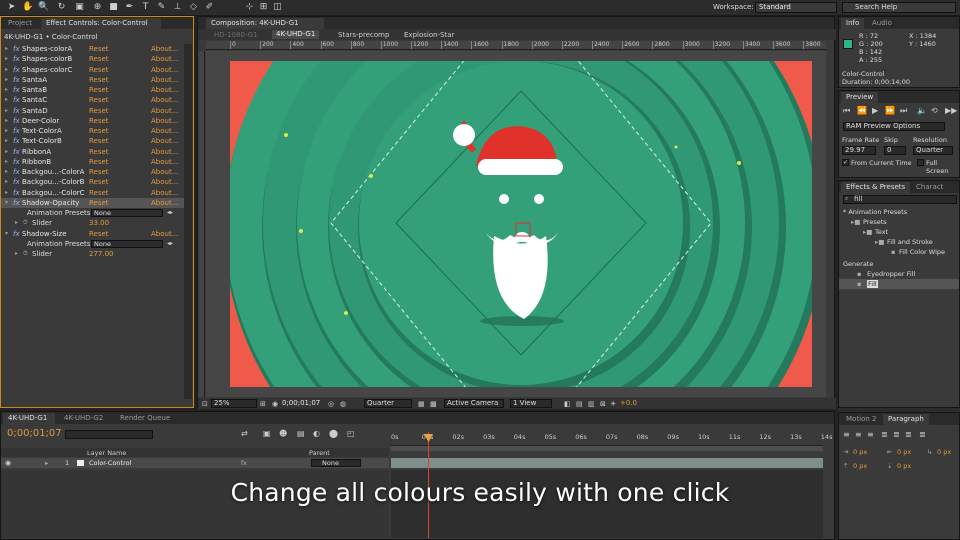 The width and height of the screenshot is (960, 540). Describe the element at coordinates (205, 404) in the screenshot. I see `magnifier-icon: ⊡` at that location.